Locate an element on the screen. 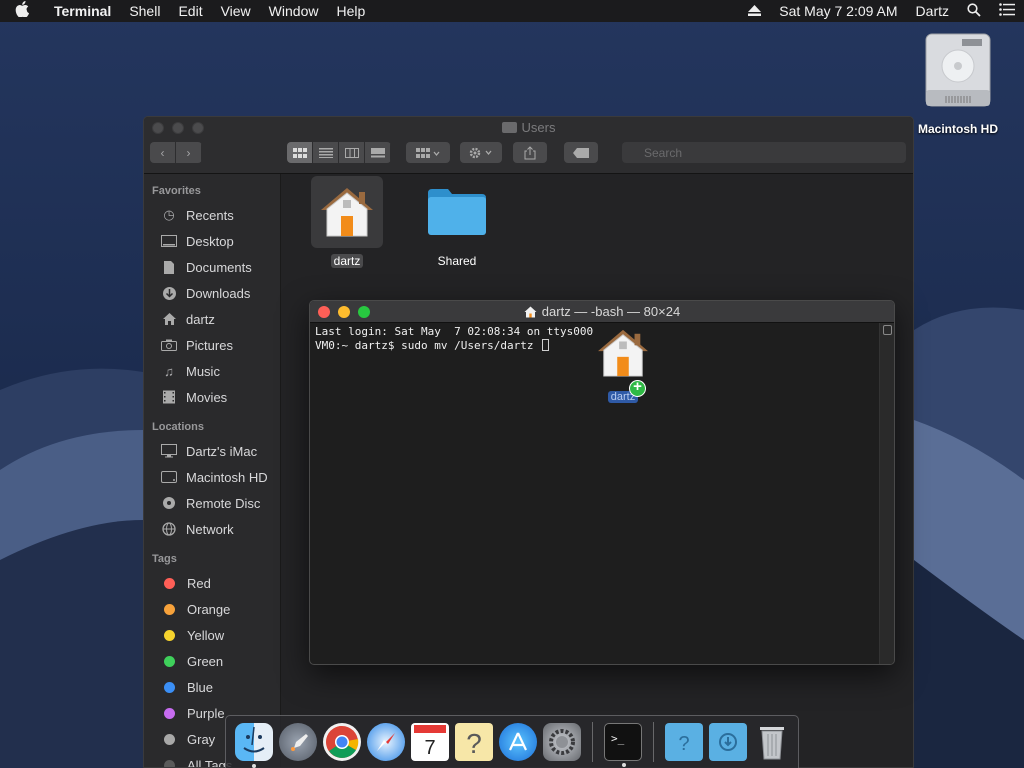 Image resolution: width=1024 pixels, height=768 pixels. terminal-traffic-lights is located at coordinates (344, 312).